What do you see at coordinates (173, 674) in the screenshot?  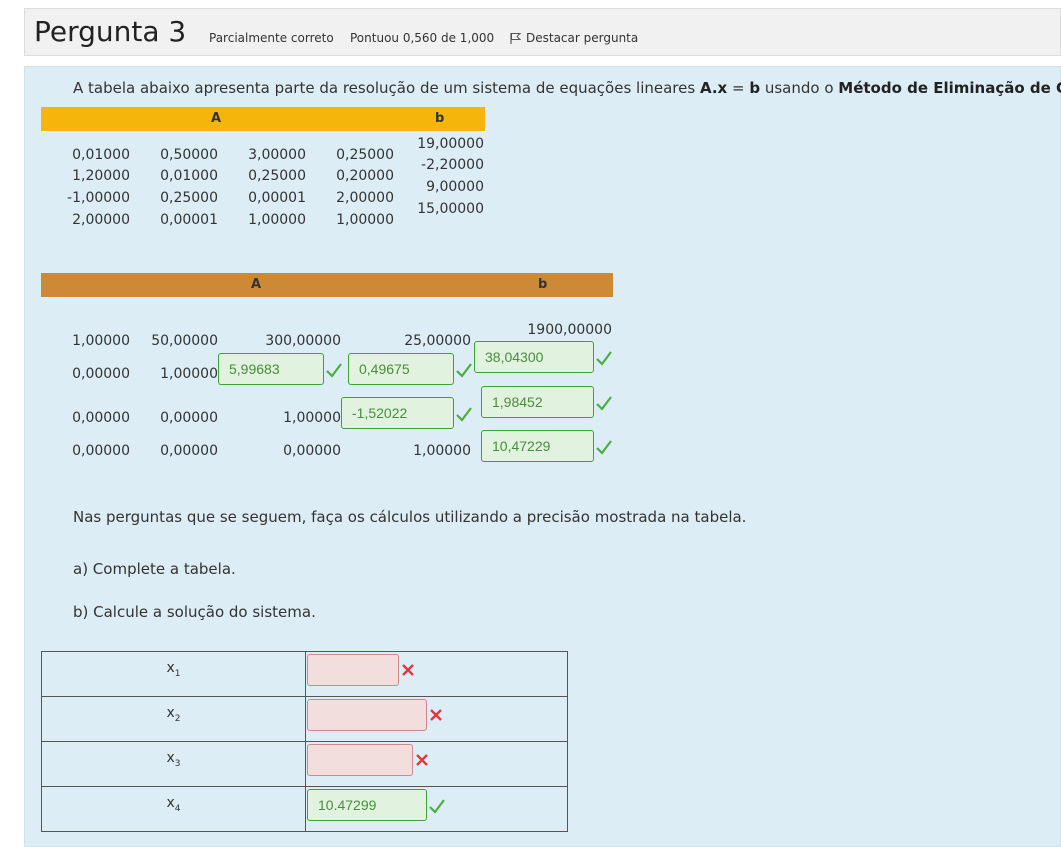 I see `solution-var-label: x1` at bounding box center [173, 674].